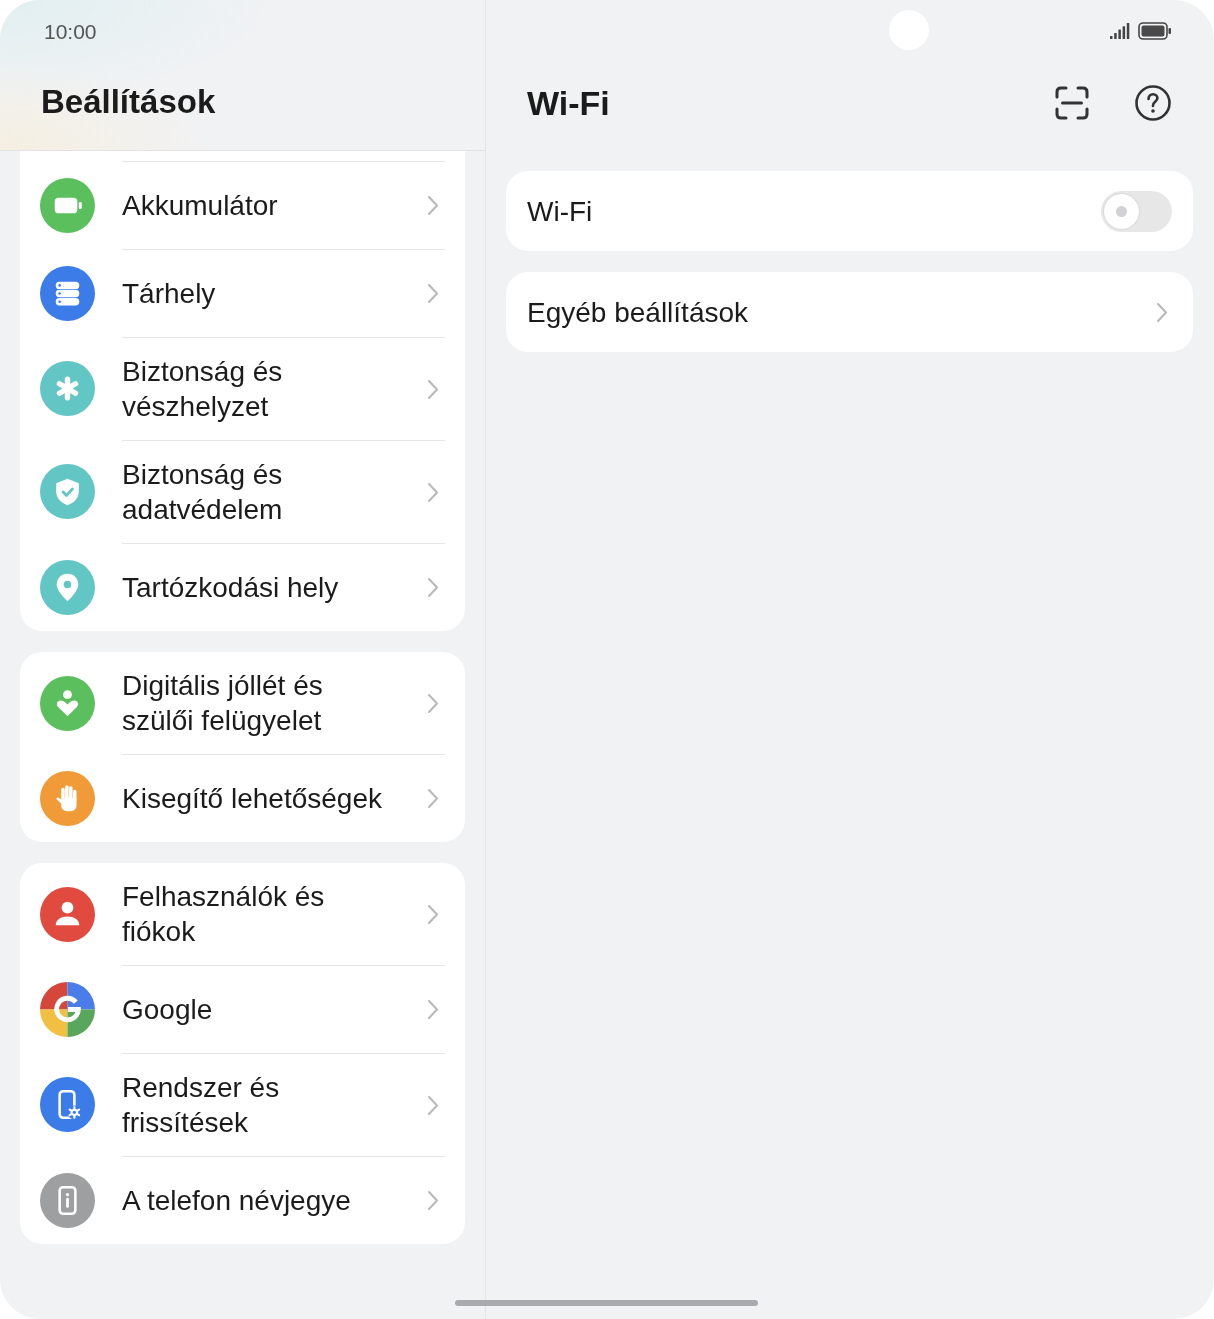 The width and height of the screenshot is (1214, 1319). Describe the element at coordinates (638, 312) in the screenshot. I see `setting-link-label: Egyéb beállítások` at that location.